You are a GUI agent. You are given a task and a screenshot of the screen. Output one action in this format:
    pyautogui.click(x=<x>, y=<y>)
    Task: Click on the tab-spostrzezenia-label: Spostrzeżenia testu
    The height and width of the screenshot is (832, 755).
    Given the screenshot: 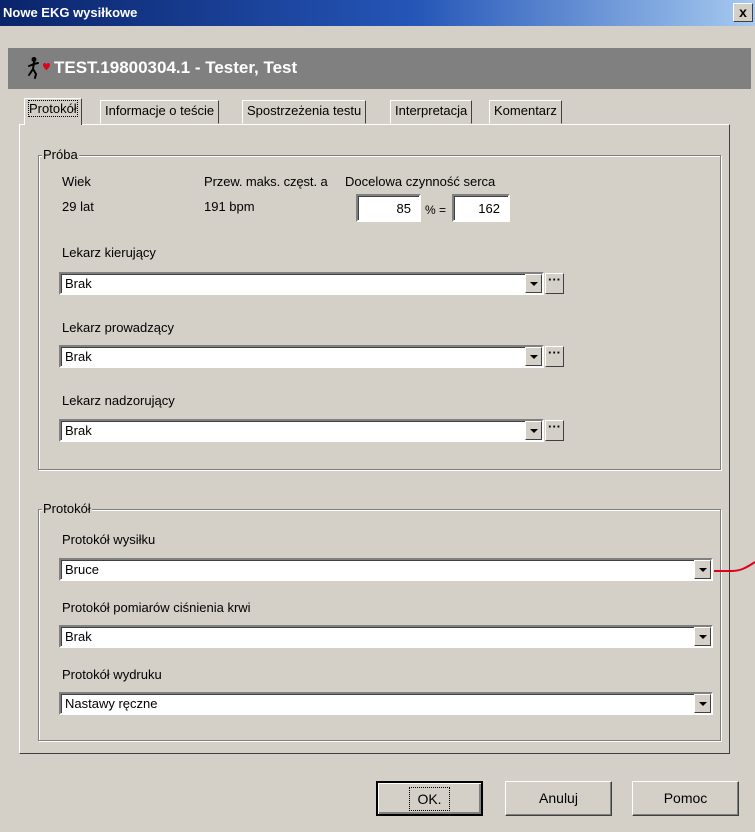 What is the action you would take?
    pyautogui.click(x=304, y=110)
    